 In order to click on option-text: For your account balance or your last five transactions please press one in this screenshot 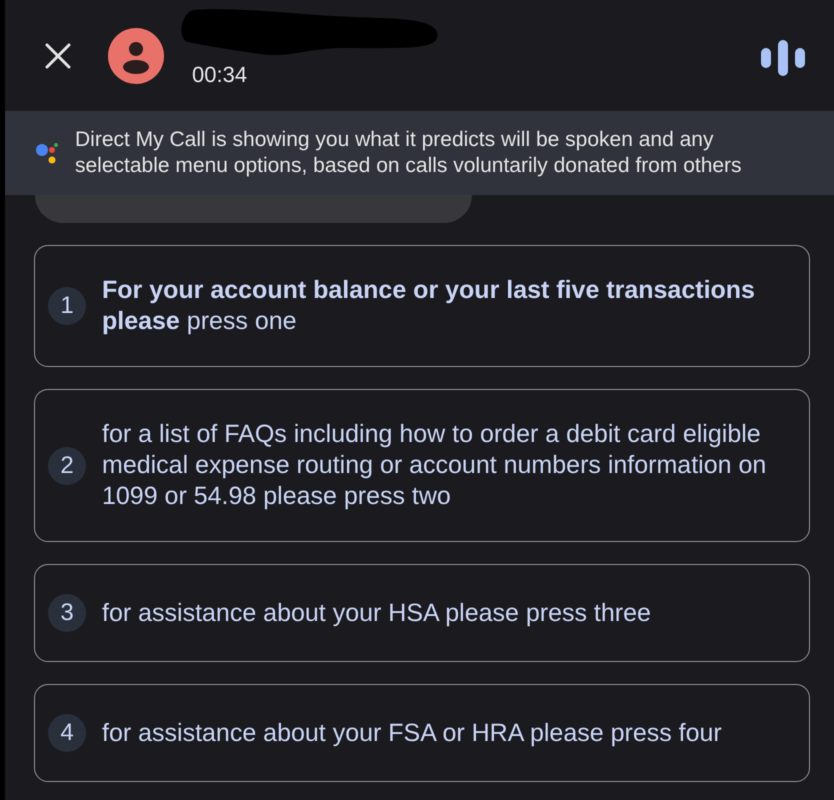, I will do `click(429, 306)`.